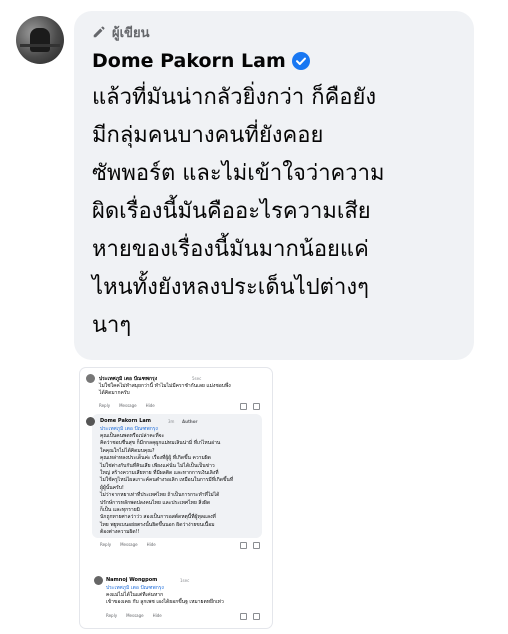 The width and height of the screenshot is (508, 634). What do you see at coordinates (189, 61) in the screenshot?
I see `author-name-link: Dome Pakorn Lam` at bounding box center [189, 61].